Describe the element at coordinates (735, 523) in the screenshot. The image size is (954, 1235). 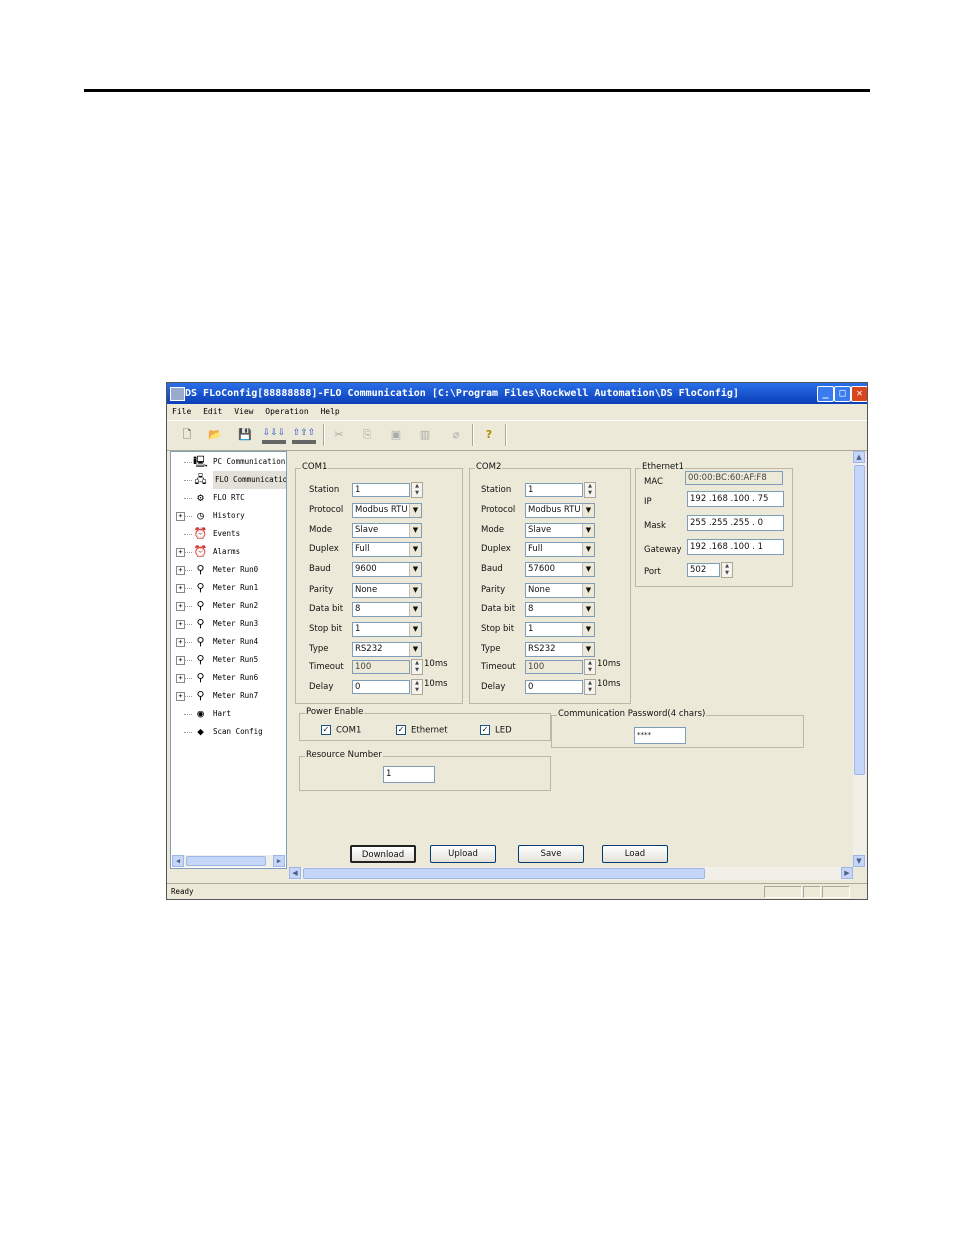
I see `mask-field: 255 .255 .255 . 0` at that location.